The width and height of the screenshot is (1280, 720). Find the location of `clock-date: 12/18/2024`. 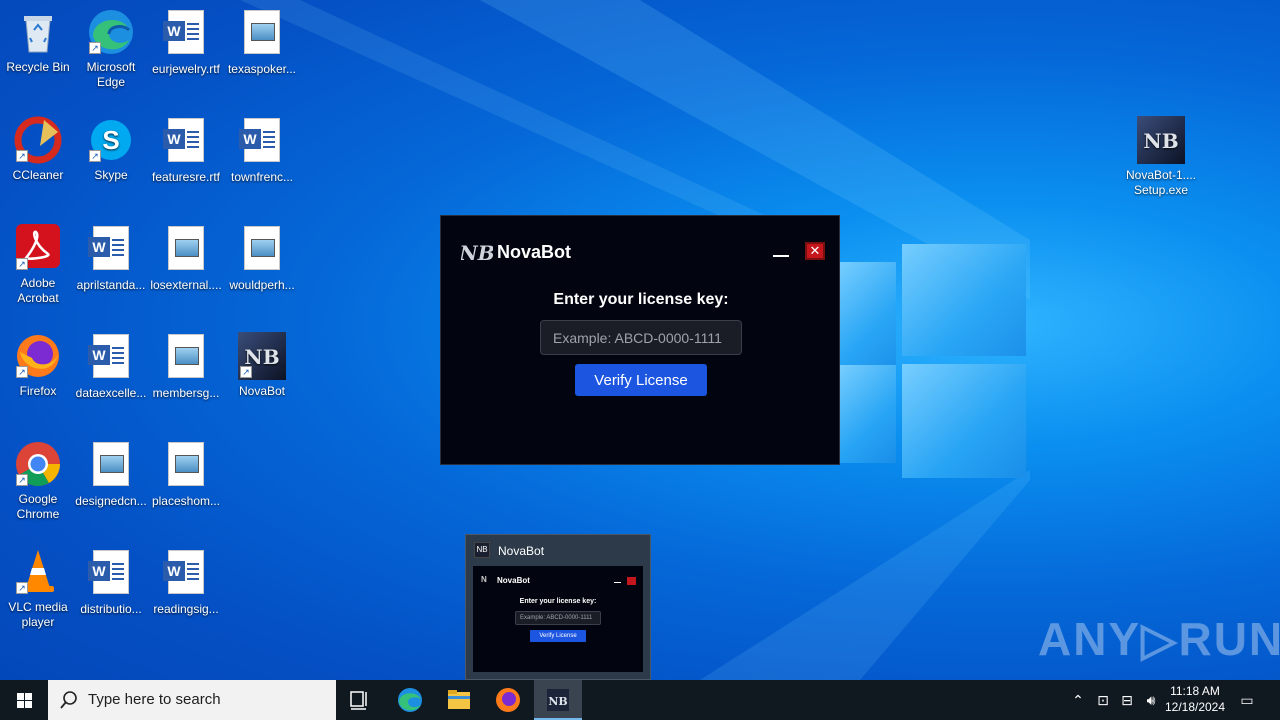

clock-date: 12/18/2024 is located at coordinates (1195, 707).